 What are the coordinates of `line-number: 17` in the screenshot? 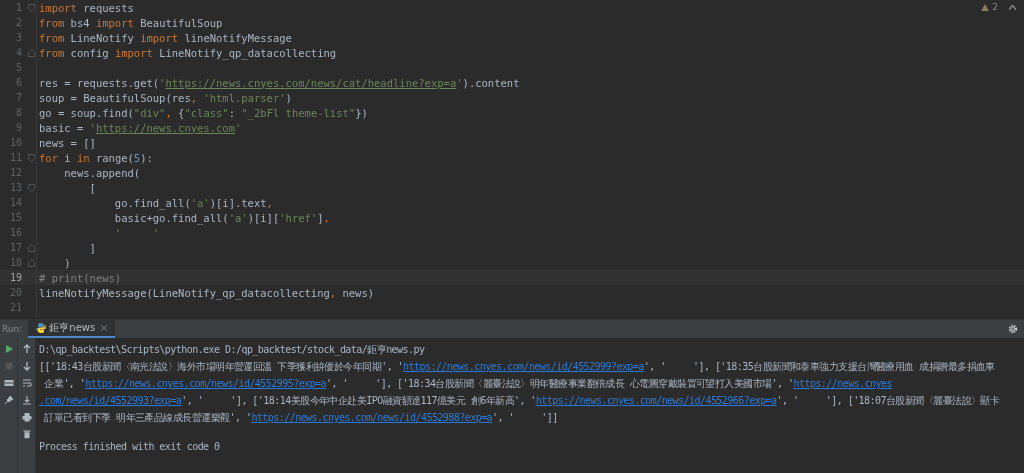 It's located at (15, 247).